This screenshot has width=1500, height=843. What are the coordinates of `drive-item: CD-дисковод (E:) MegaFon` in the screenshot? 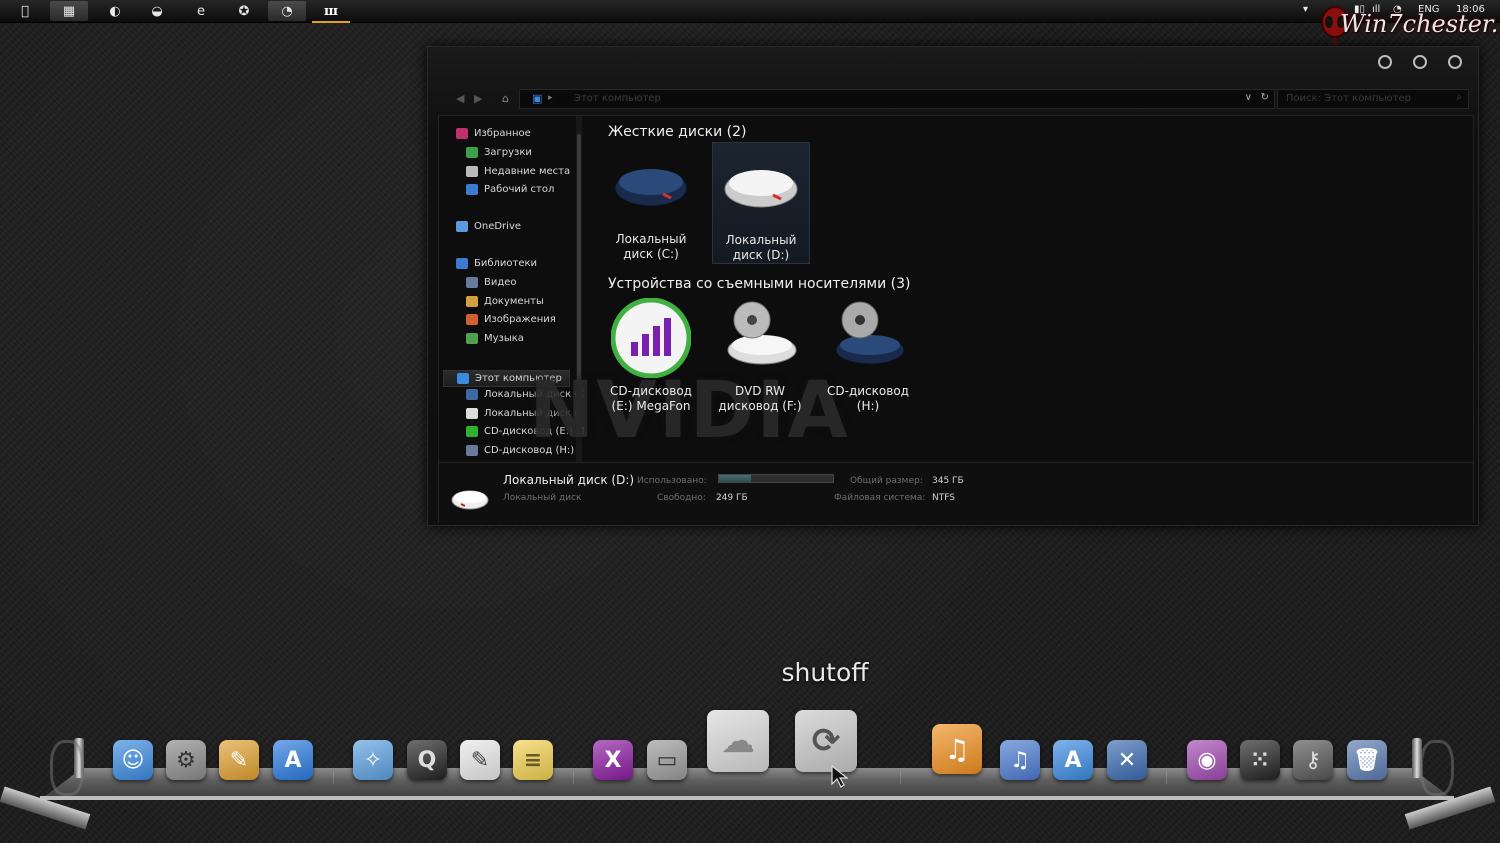 It's located at (651, 354).